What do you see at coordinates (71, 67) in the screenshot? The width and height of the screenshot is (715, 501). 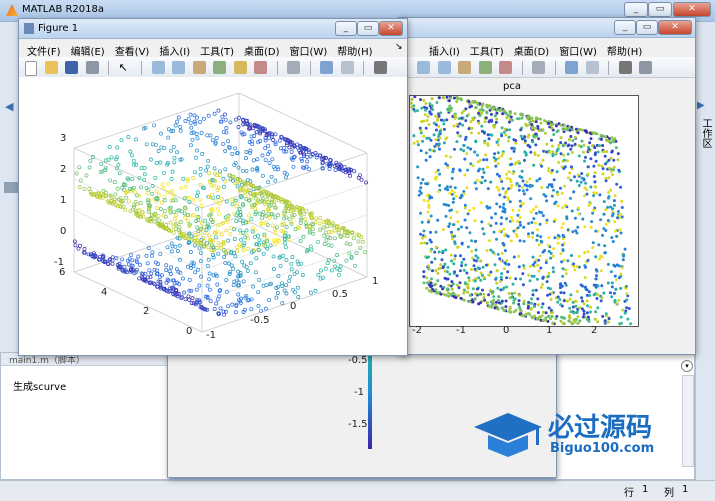 I see `save-icon` at bounding box center [71, 67].